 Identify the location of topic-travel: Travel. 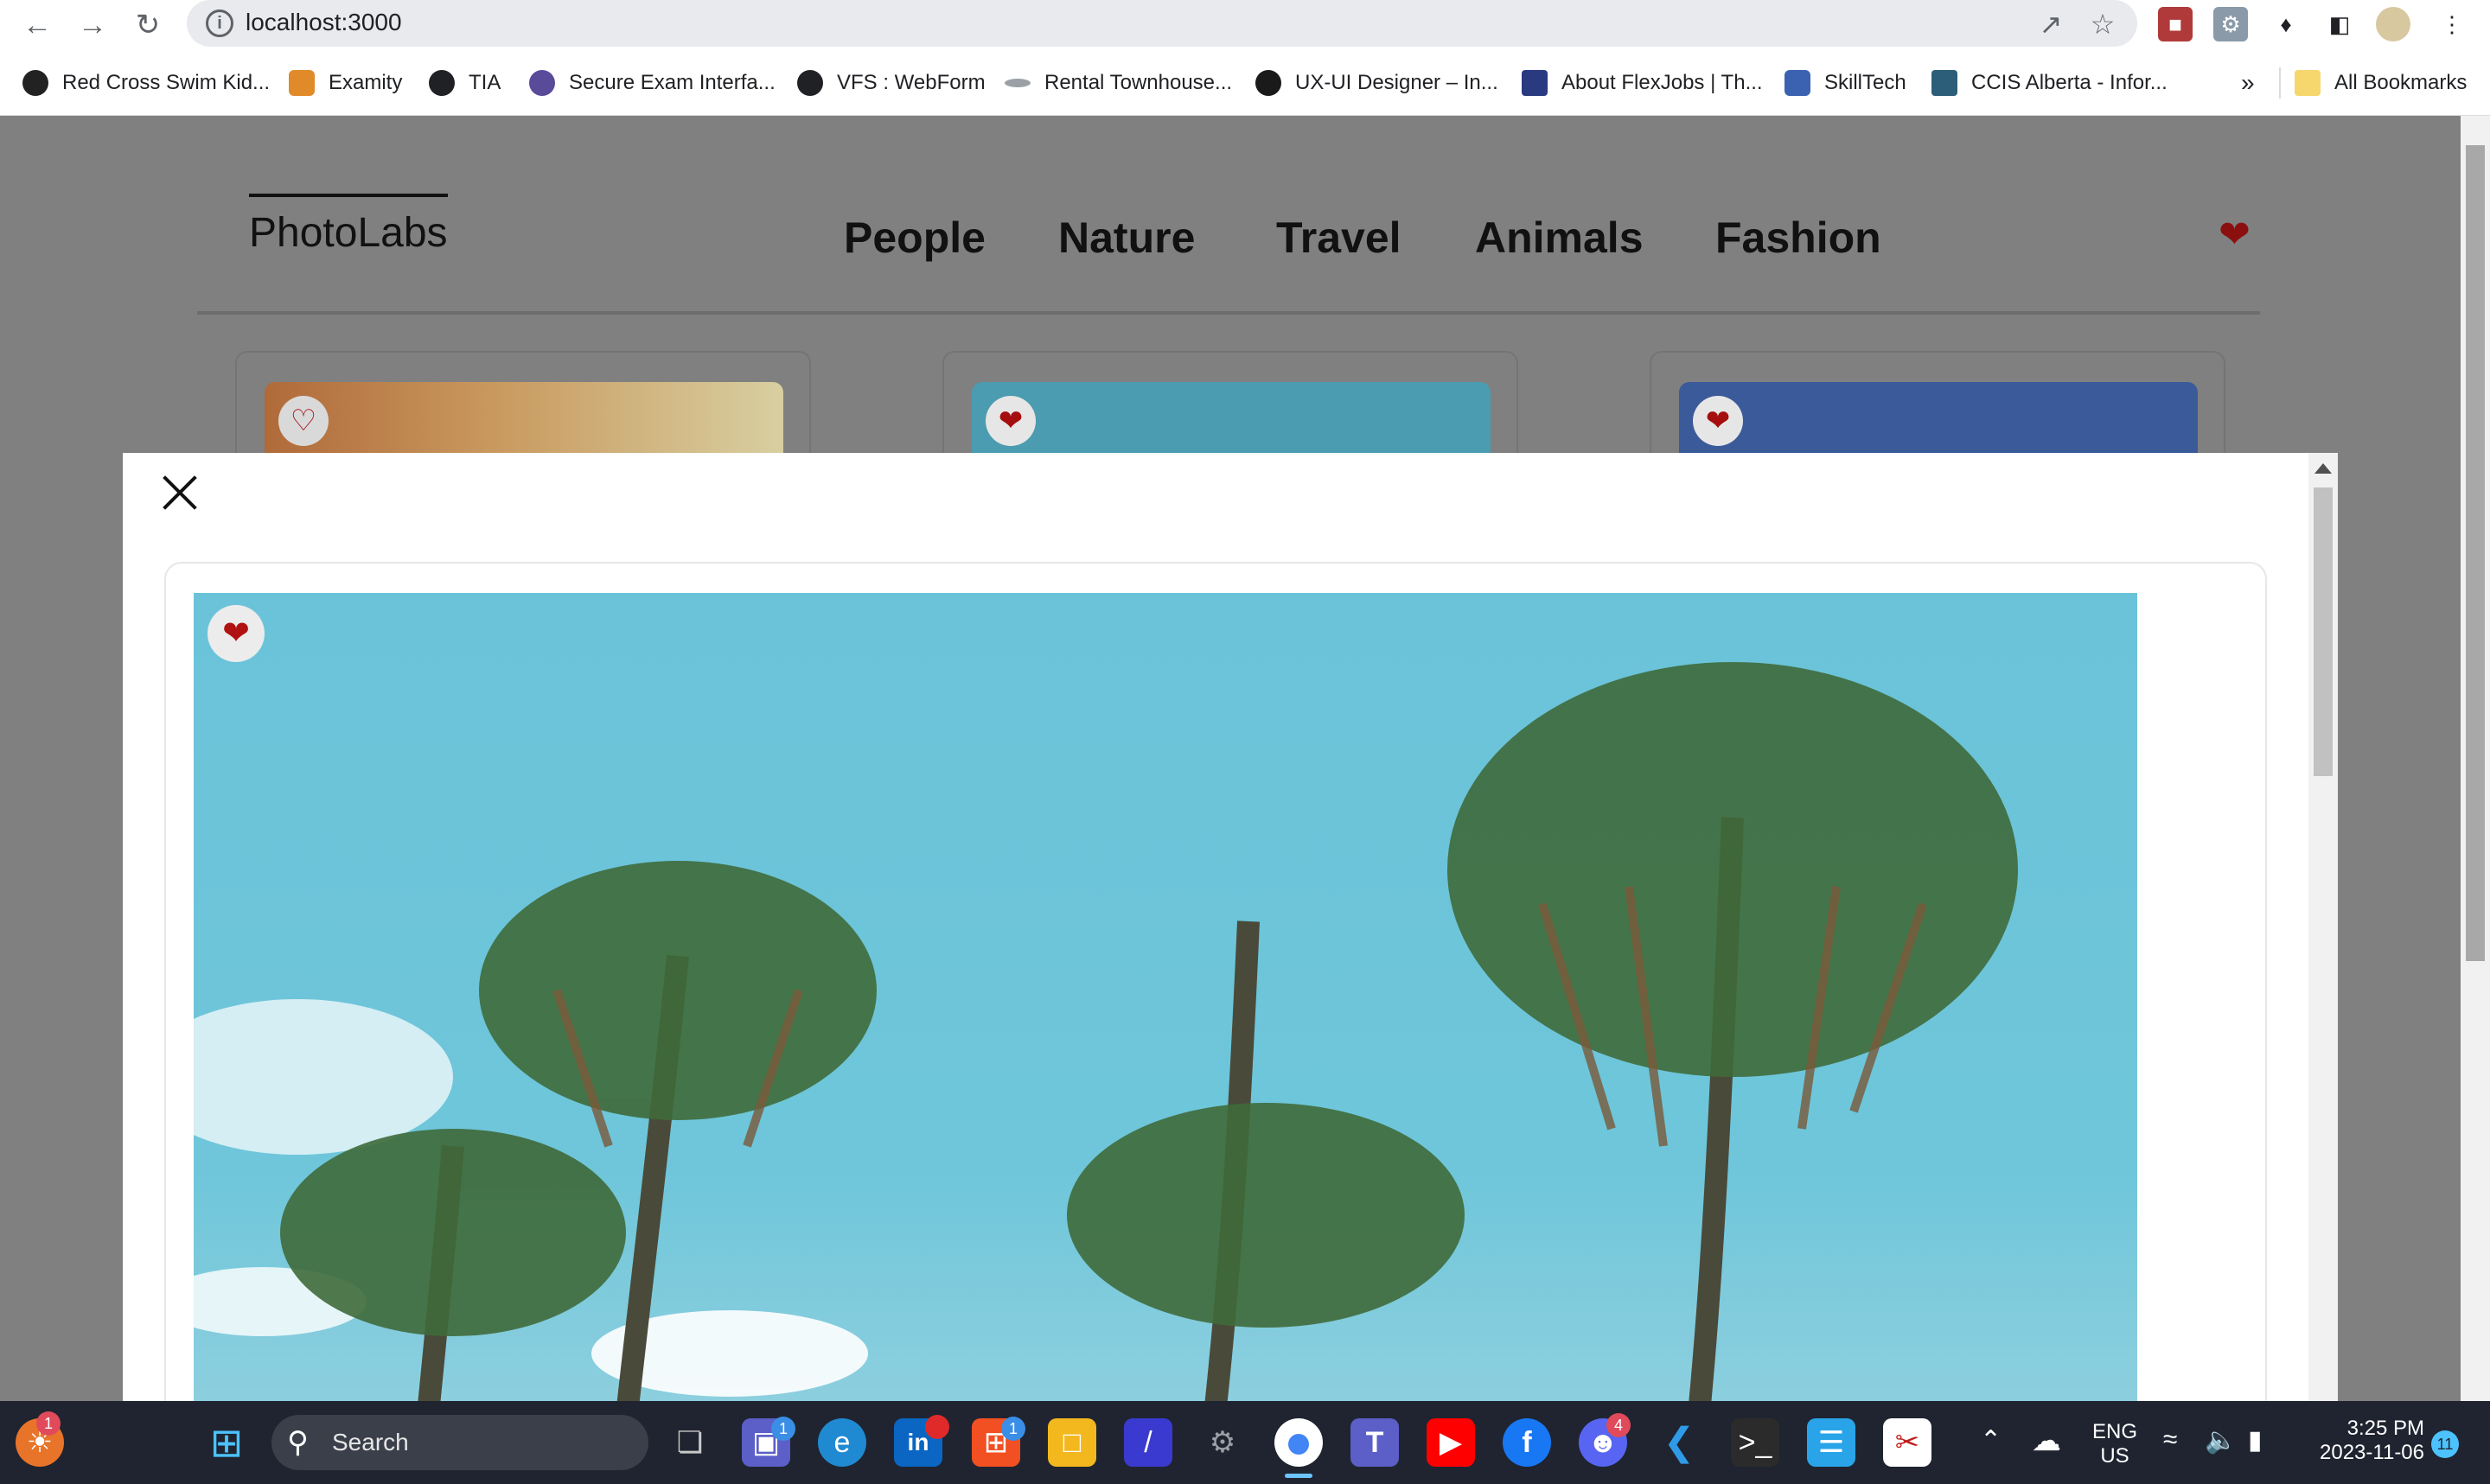
(1338, 238).